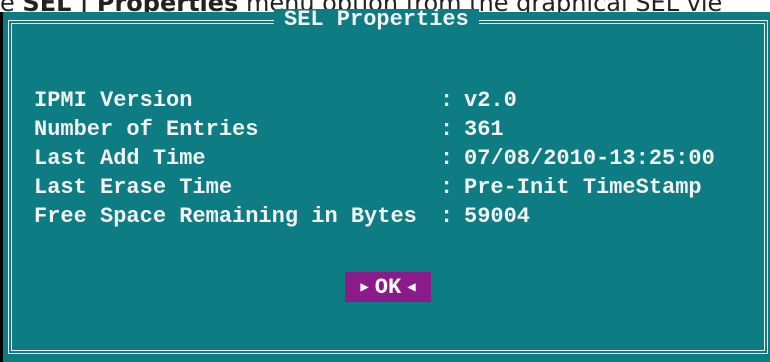  I want to click on dialog-title-wrap: SEL Properties, so click(376, 20).